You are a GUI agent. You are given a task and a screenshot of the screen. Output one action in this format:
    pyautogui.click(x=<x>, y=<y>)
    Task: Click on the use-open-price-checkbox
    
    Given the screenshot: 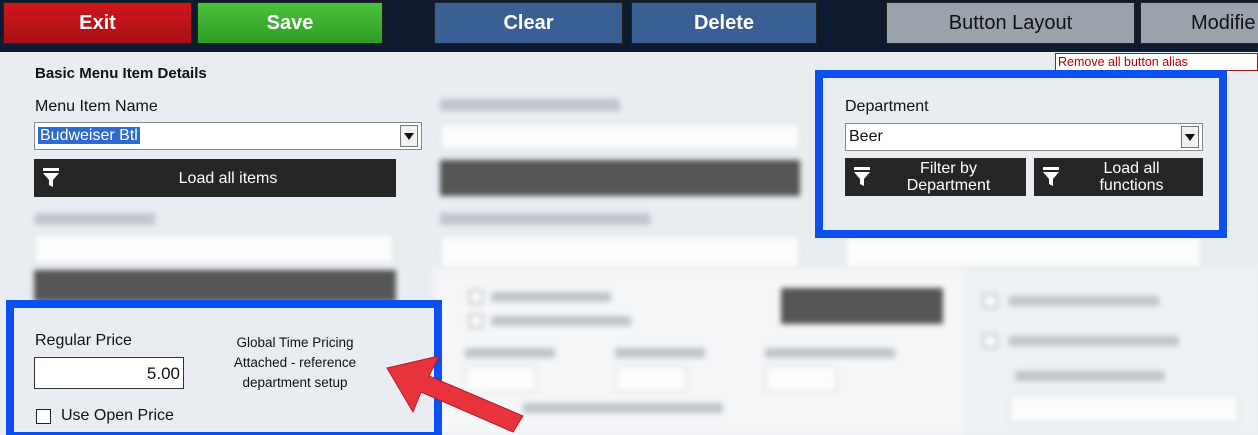 What is the action you would take?
    pyautogui.click(x=43, y=416)
    